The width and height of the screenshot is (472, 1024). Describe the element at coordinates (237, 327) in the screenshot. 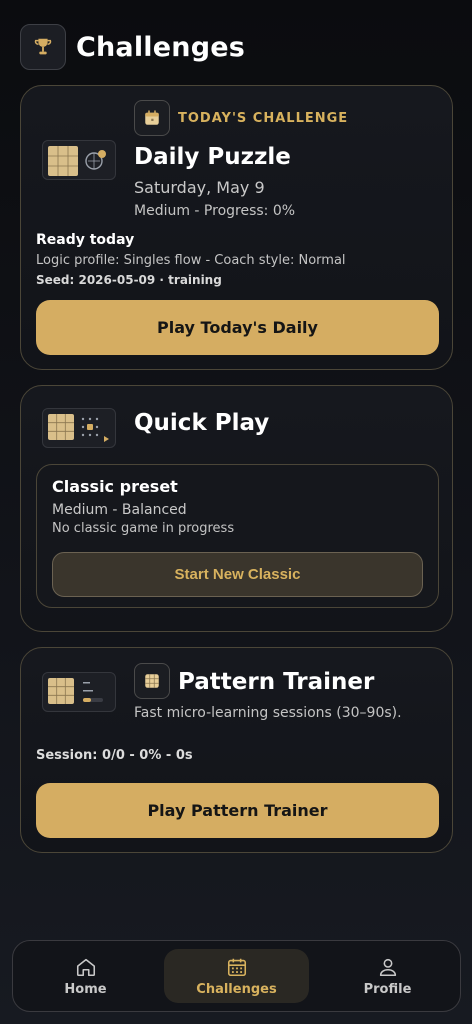

I see `play-daily-button: Play Today's Daily` at that location.